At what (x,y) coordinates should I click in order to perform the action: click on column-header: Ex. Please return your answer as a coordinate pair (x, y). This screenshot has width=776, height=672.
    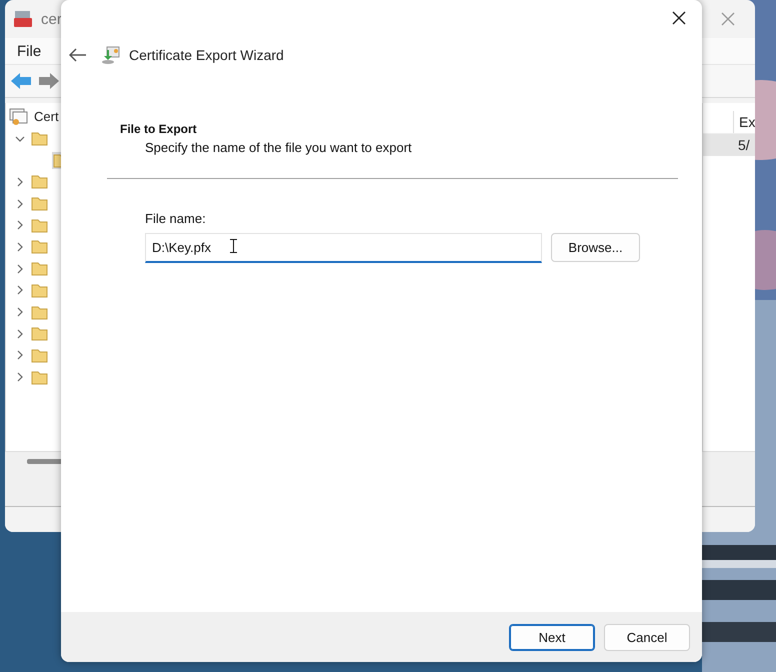
    Looking at the image, I should click on (744, 122).